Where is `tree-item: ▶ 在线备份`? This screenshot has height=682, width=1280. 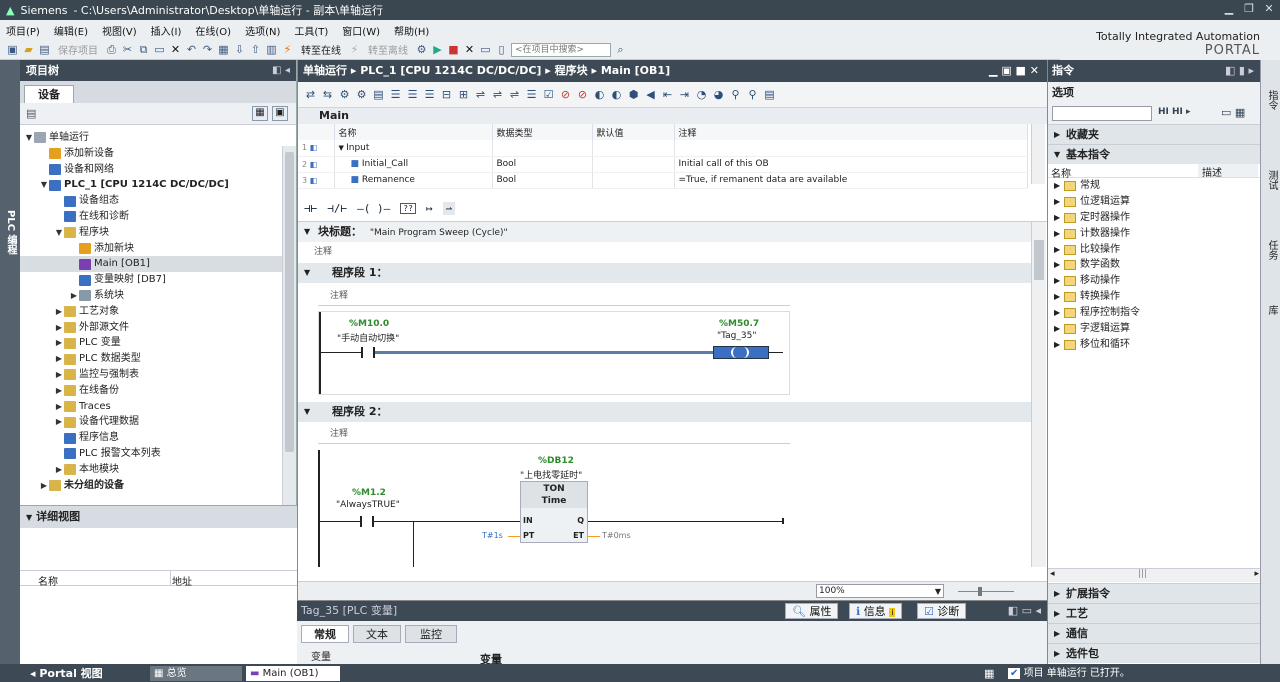
tree-item: ▶ 在线备份 is located at coordinates (151, 391).